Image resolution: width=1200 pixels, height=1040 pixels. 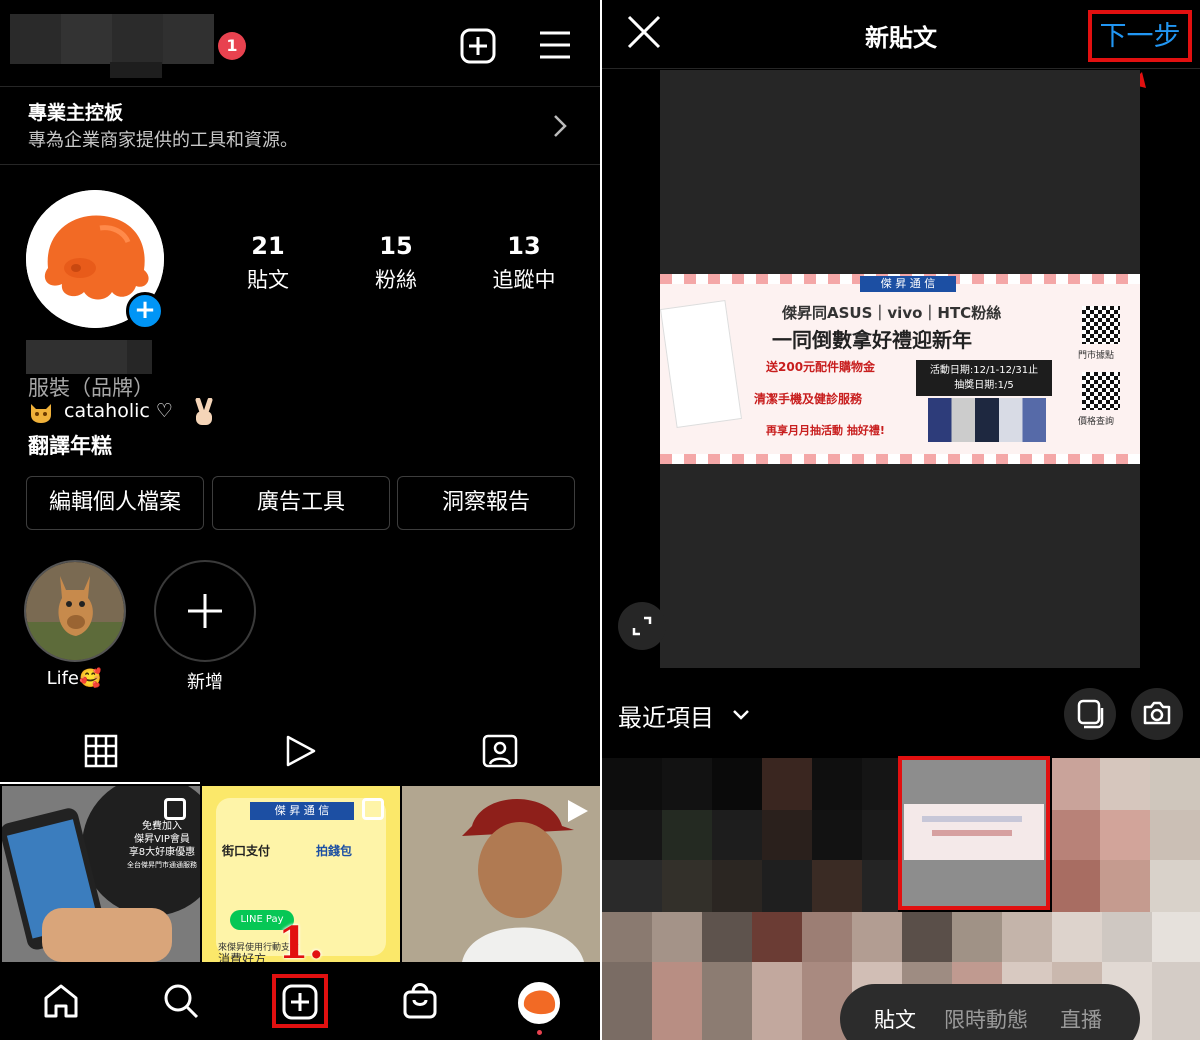 I want to click on bottom-navigation, so click(x=300, y=1001).